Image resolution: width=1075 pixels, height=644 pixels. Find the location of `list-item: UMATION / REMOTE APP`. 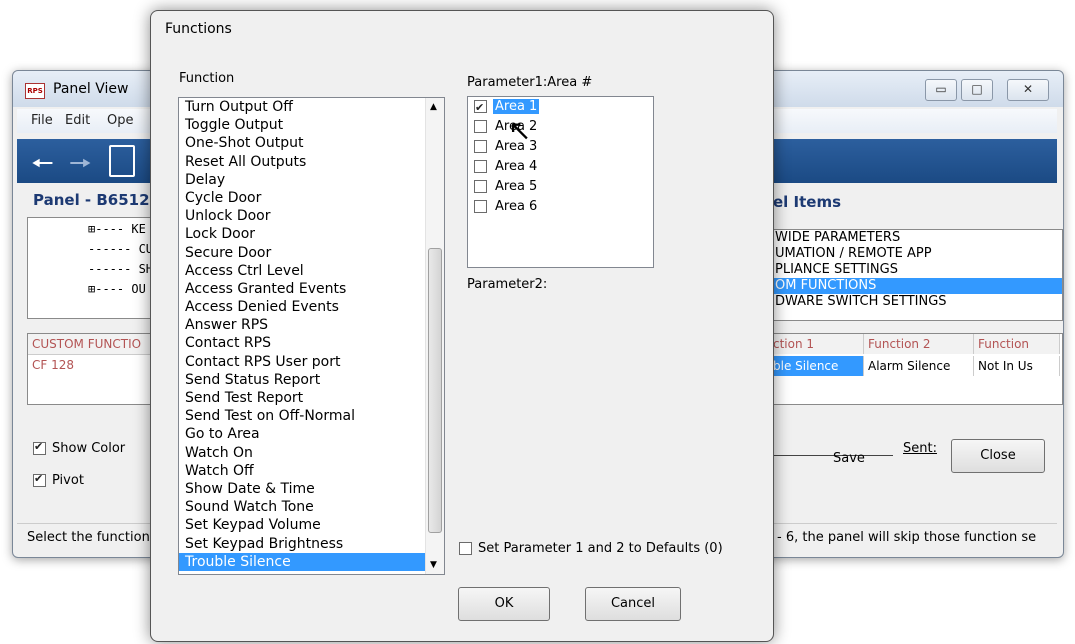

list-item: UMATION / REMOTE APP is located at coordinates (915, 254).